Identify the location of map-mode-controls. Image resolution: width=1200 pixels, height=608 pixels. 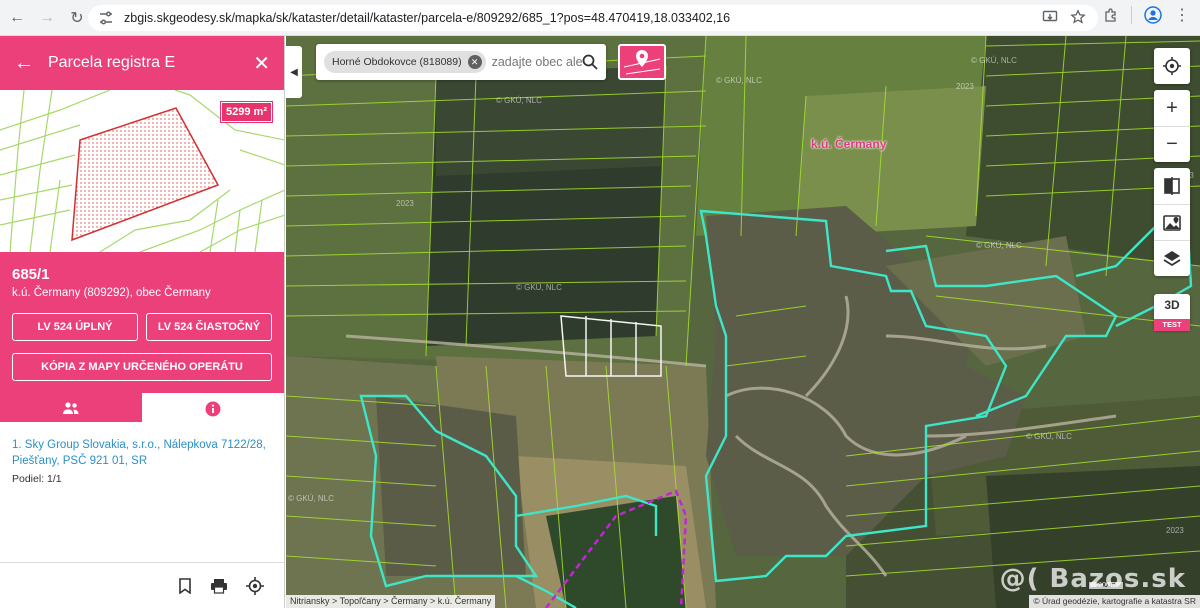
(1172, 222).